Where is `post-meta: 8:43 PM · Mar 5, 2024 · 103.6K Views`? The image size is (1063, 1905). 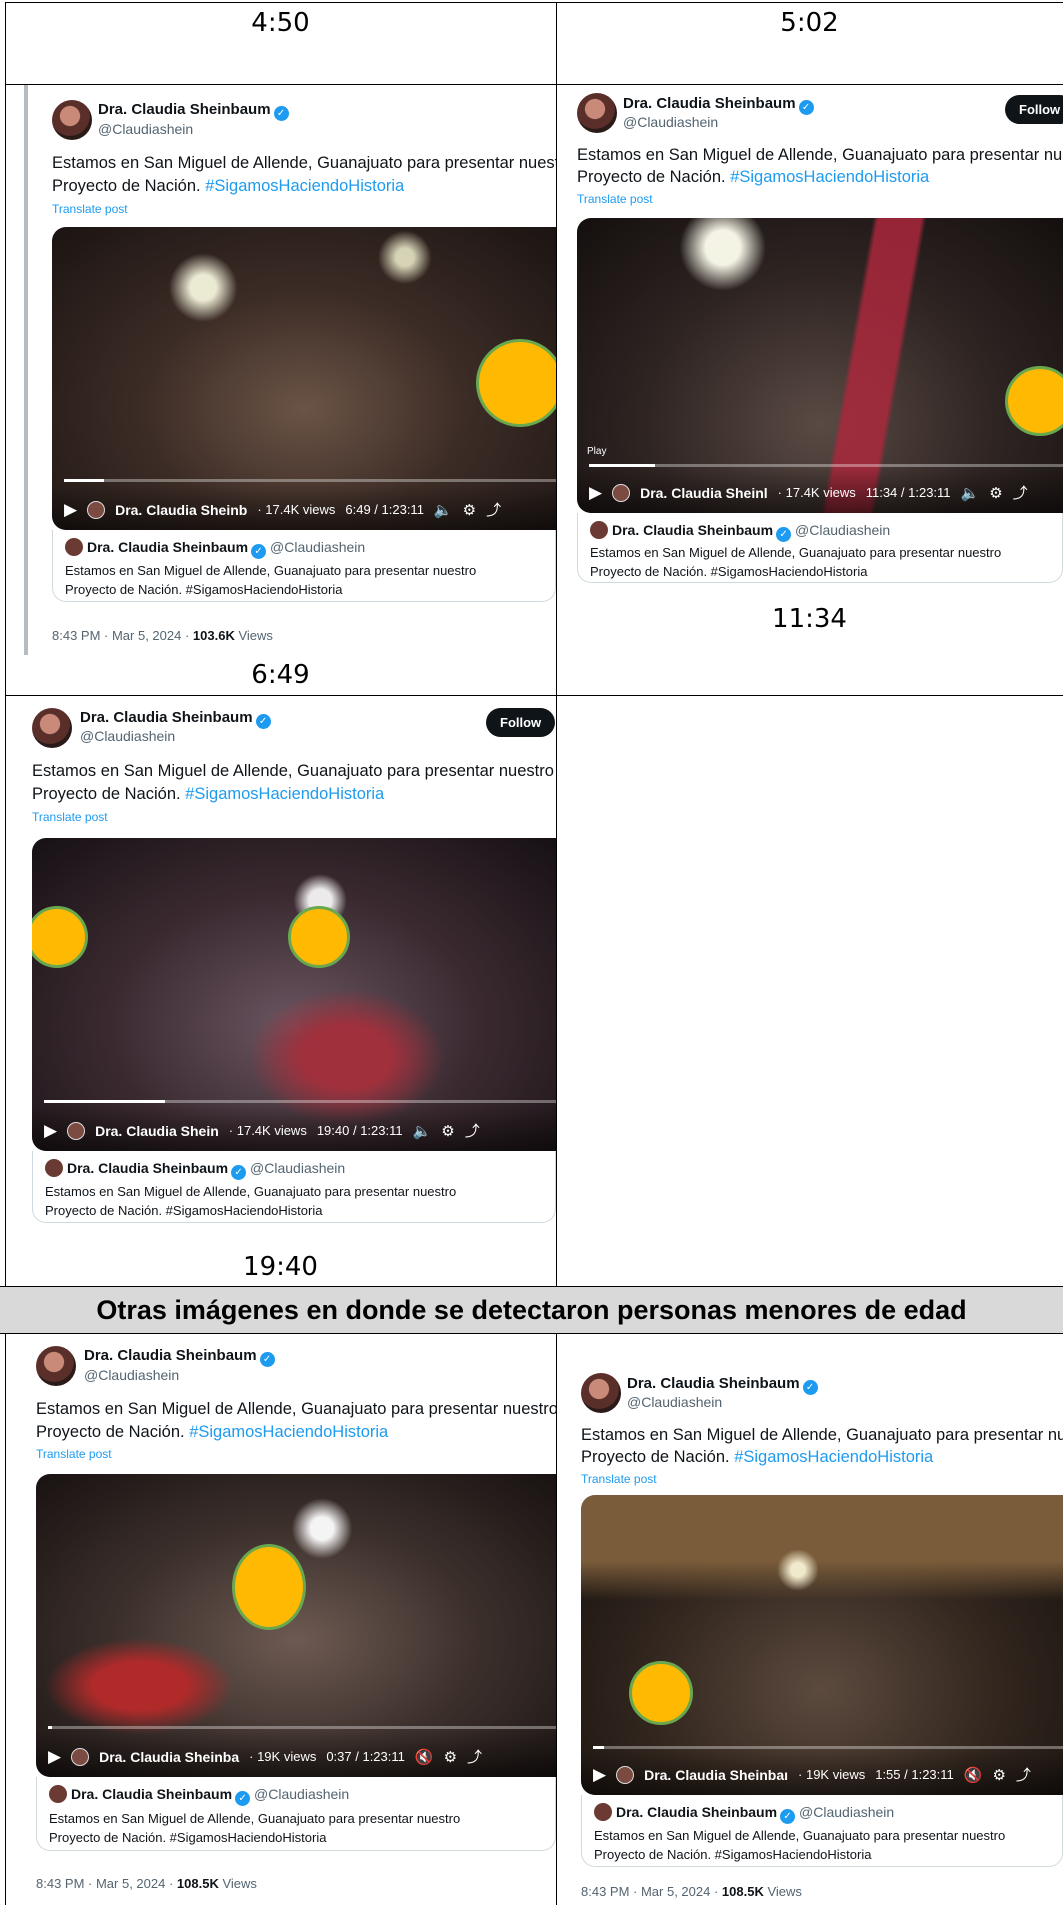
post-meta: 8:43 PM · Mar 5, 2024 · 103.6K Views is located at coordinates (162, 635).